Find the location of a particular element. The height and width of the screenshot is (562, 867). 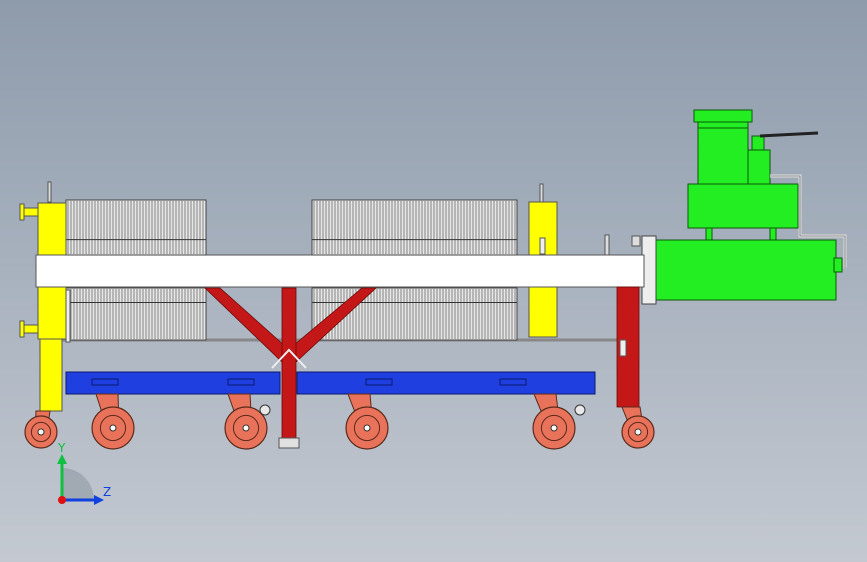

cylinder-end-cap is located at coordinates (838, 265).